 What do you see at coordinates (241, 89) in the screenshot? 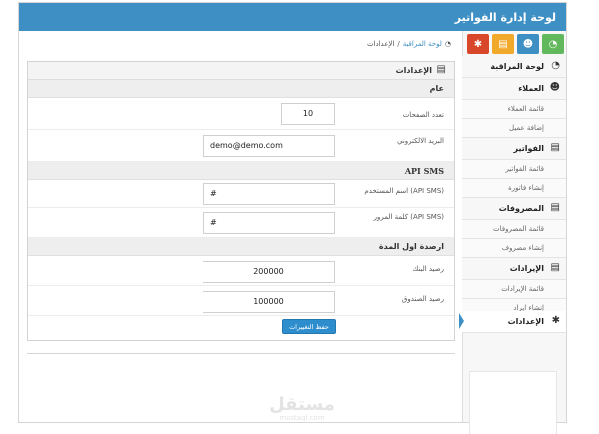
I see `section-general: عام` at bounding box center [241, 89].